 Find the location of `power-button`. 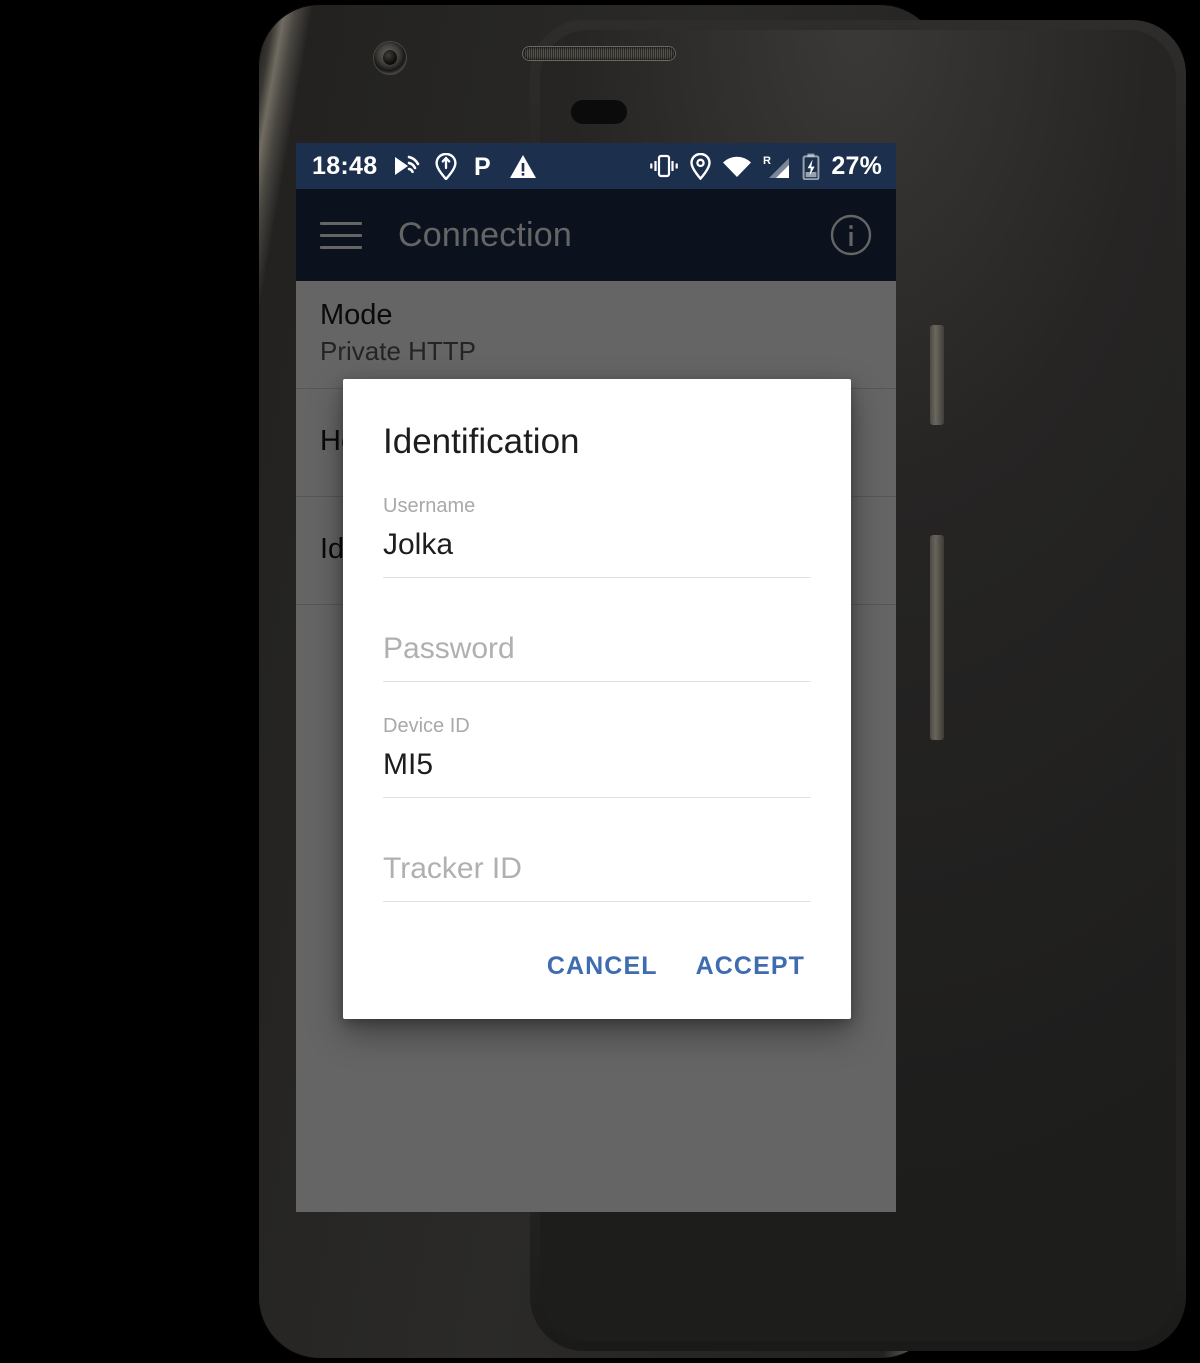

power-button is located at coordinates (937, 375).